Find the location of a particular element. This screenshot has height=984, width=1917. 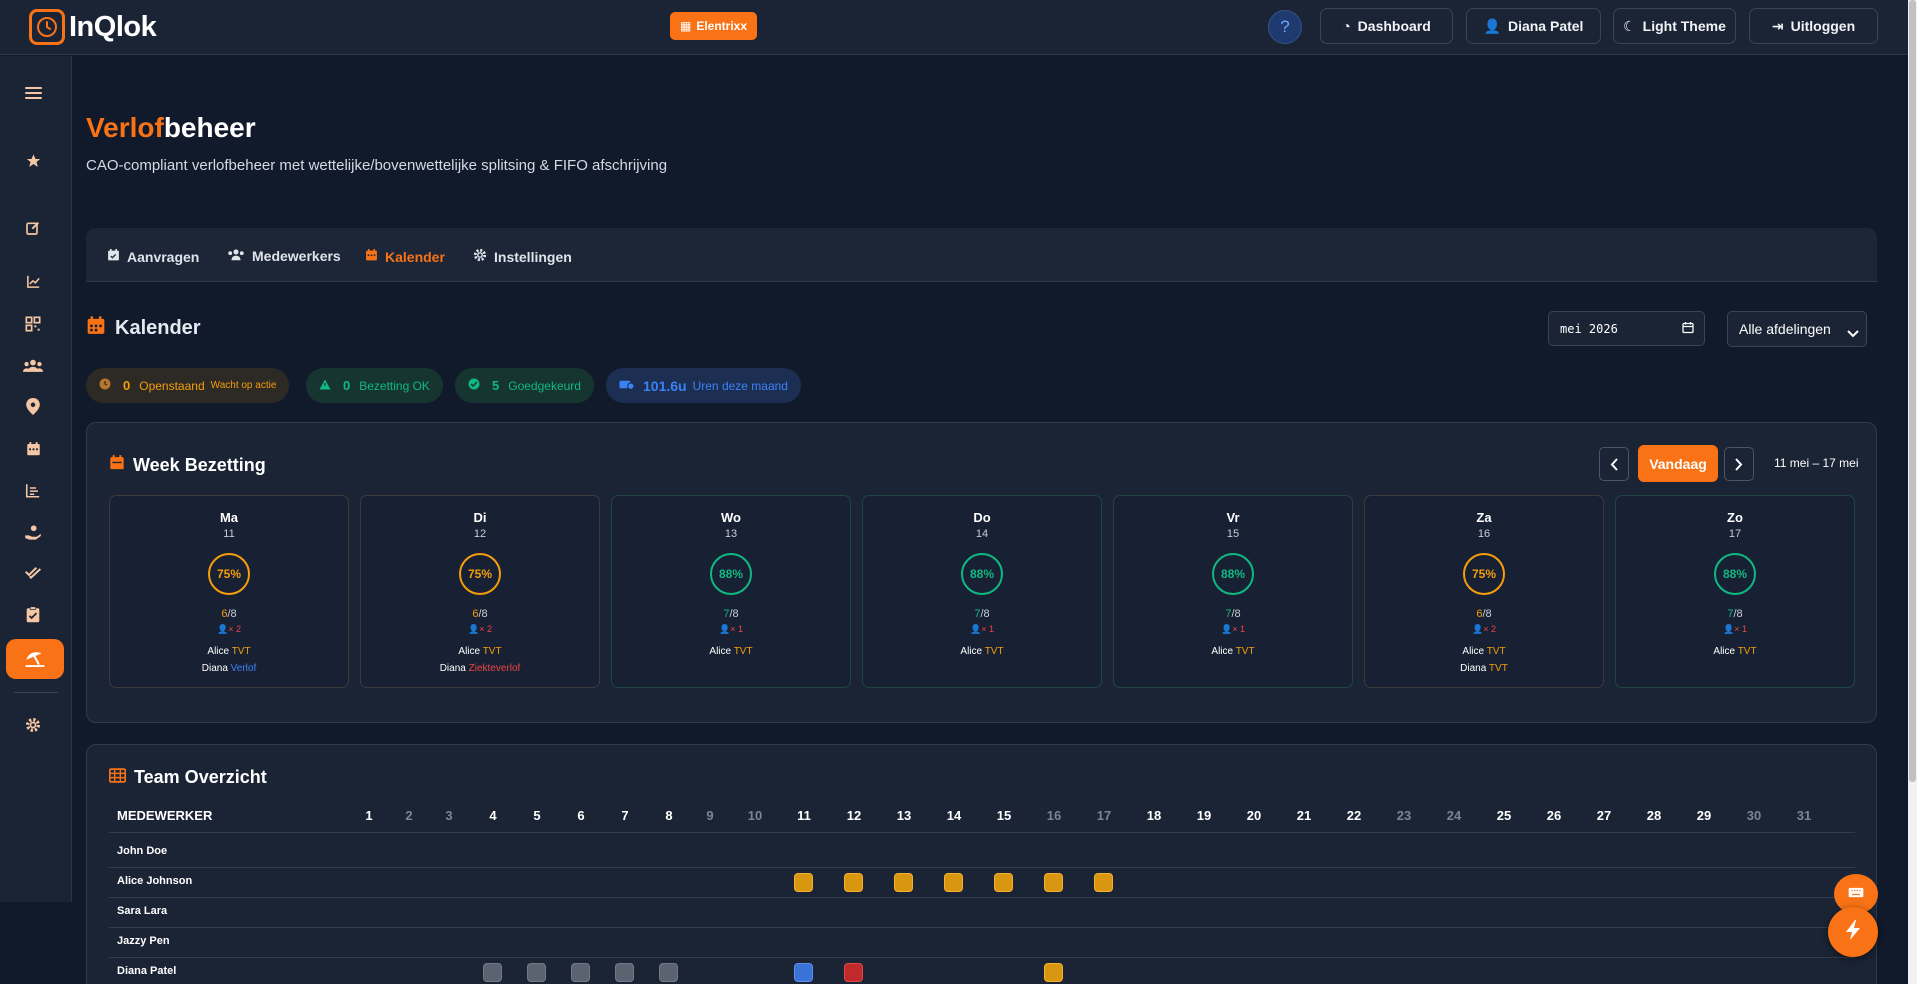

help-button: ? is located at coordinates (1285, 27).